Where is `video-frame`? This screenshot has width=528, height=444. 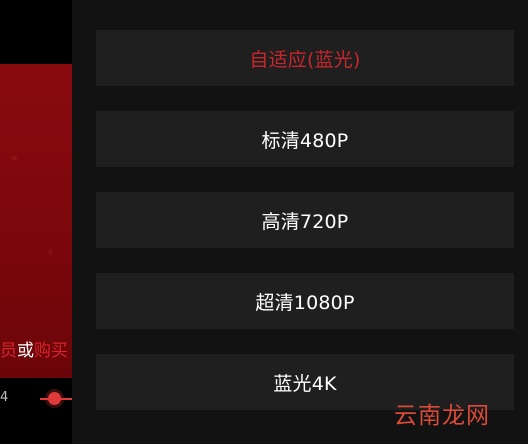 video-frame is located at coordinates (36, 221).